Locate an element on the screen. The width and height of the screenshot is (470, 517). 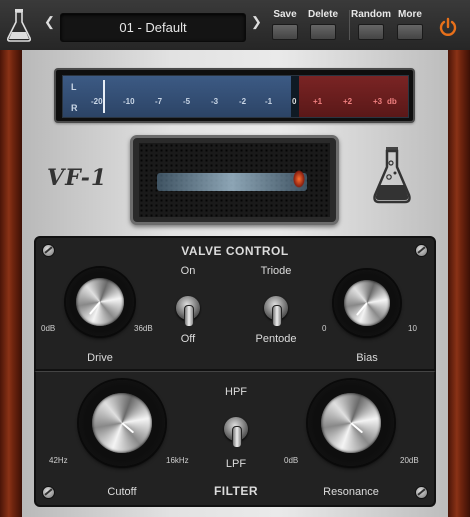
meter-tick: +1 is located at coordinates (318, 101).